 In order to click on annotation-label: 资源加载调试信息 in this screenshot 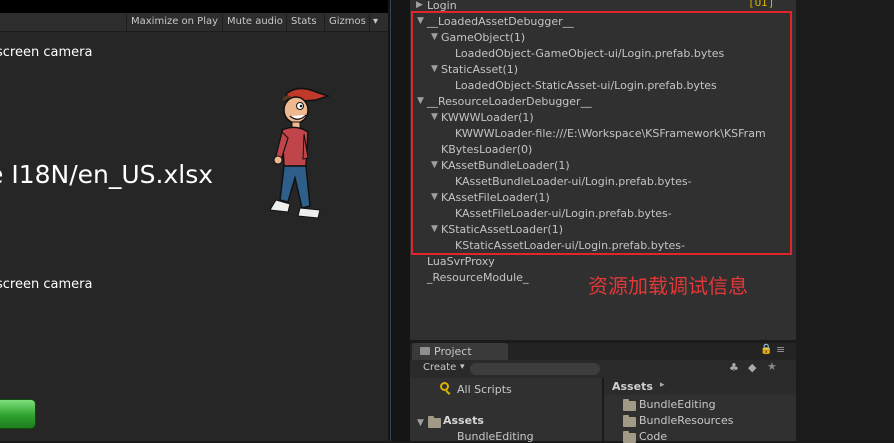, I will do `click(668, 286)`.